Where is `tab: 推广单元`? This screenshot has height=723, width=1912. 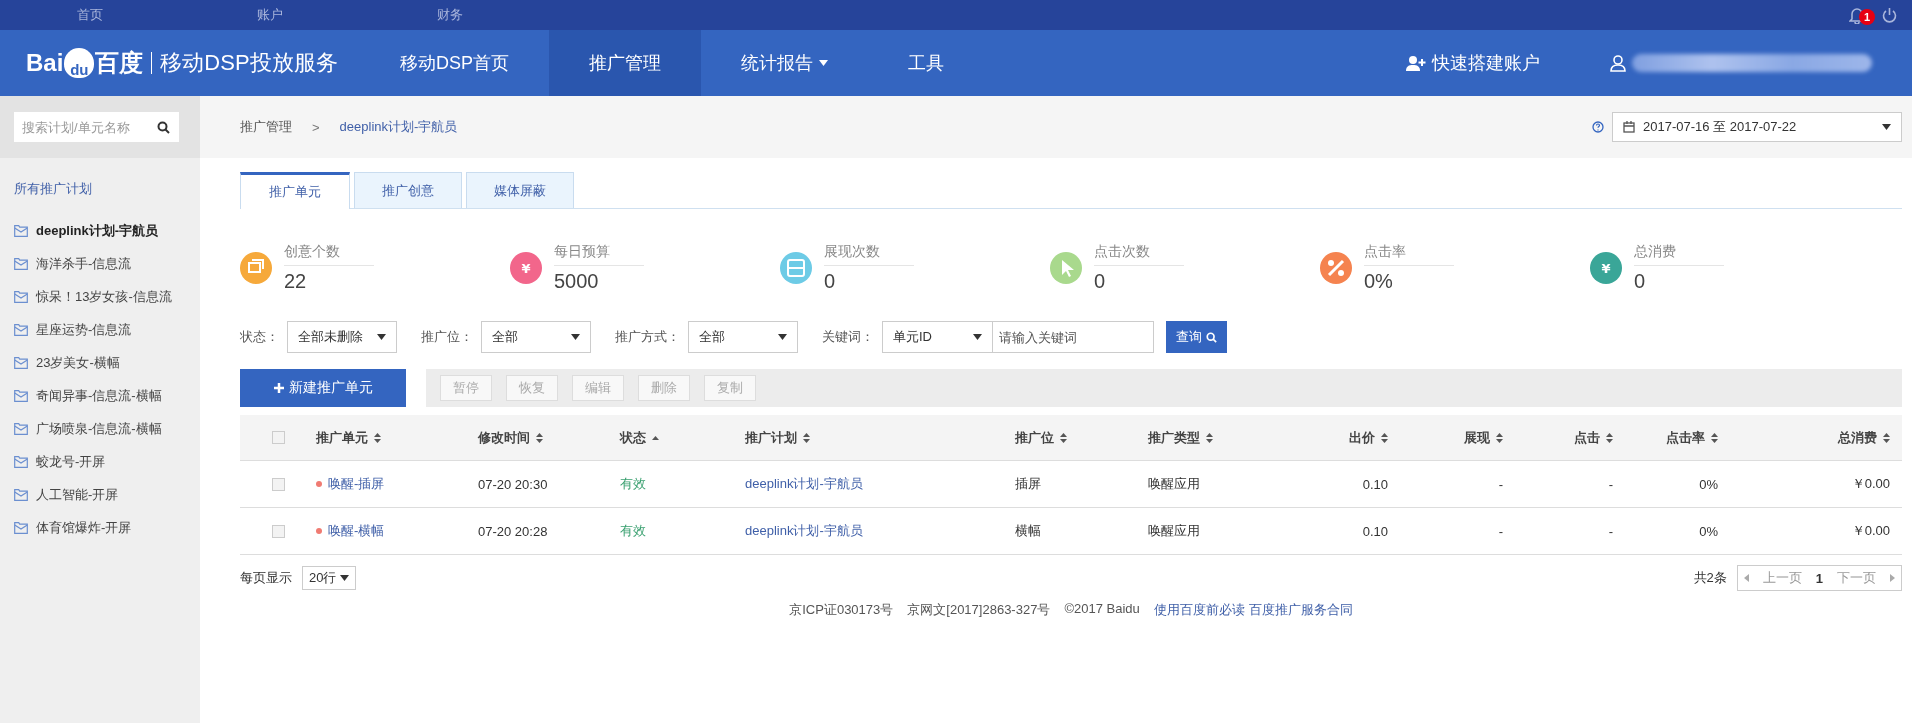 tab: 推广单元 is located at coordinates (295, 190).